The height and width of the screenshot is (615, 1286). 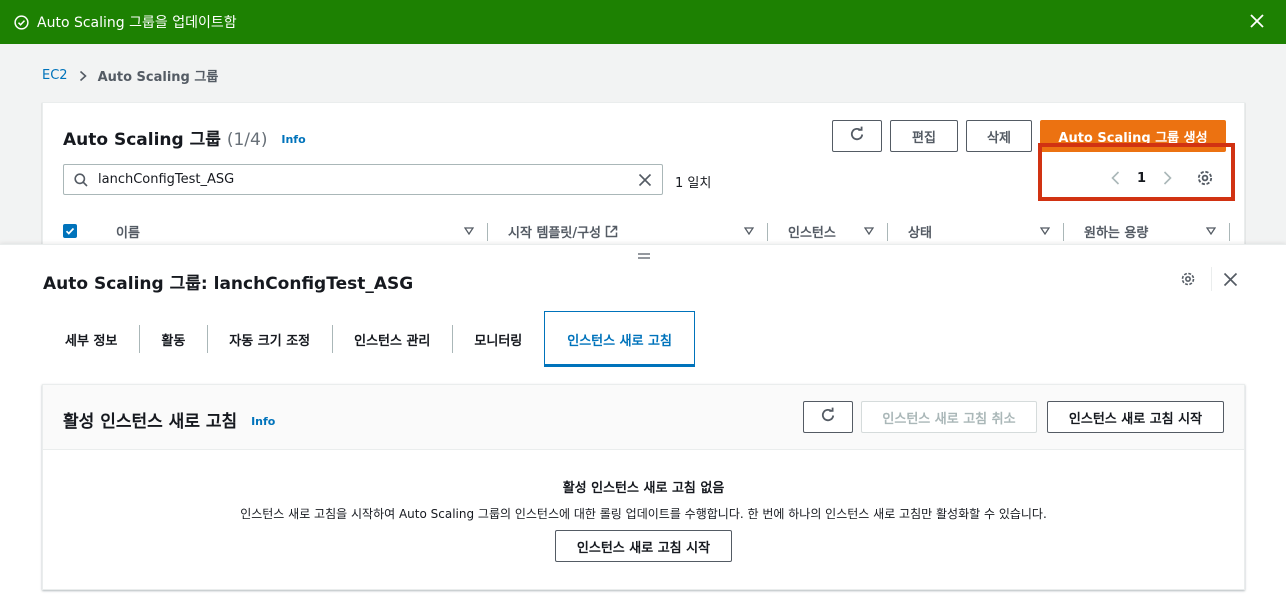 I want to click on breadcrumb: EC2 Auto Scaling 그룹, so click(x=130, y=75).